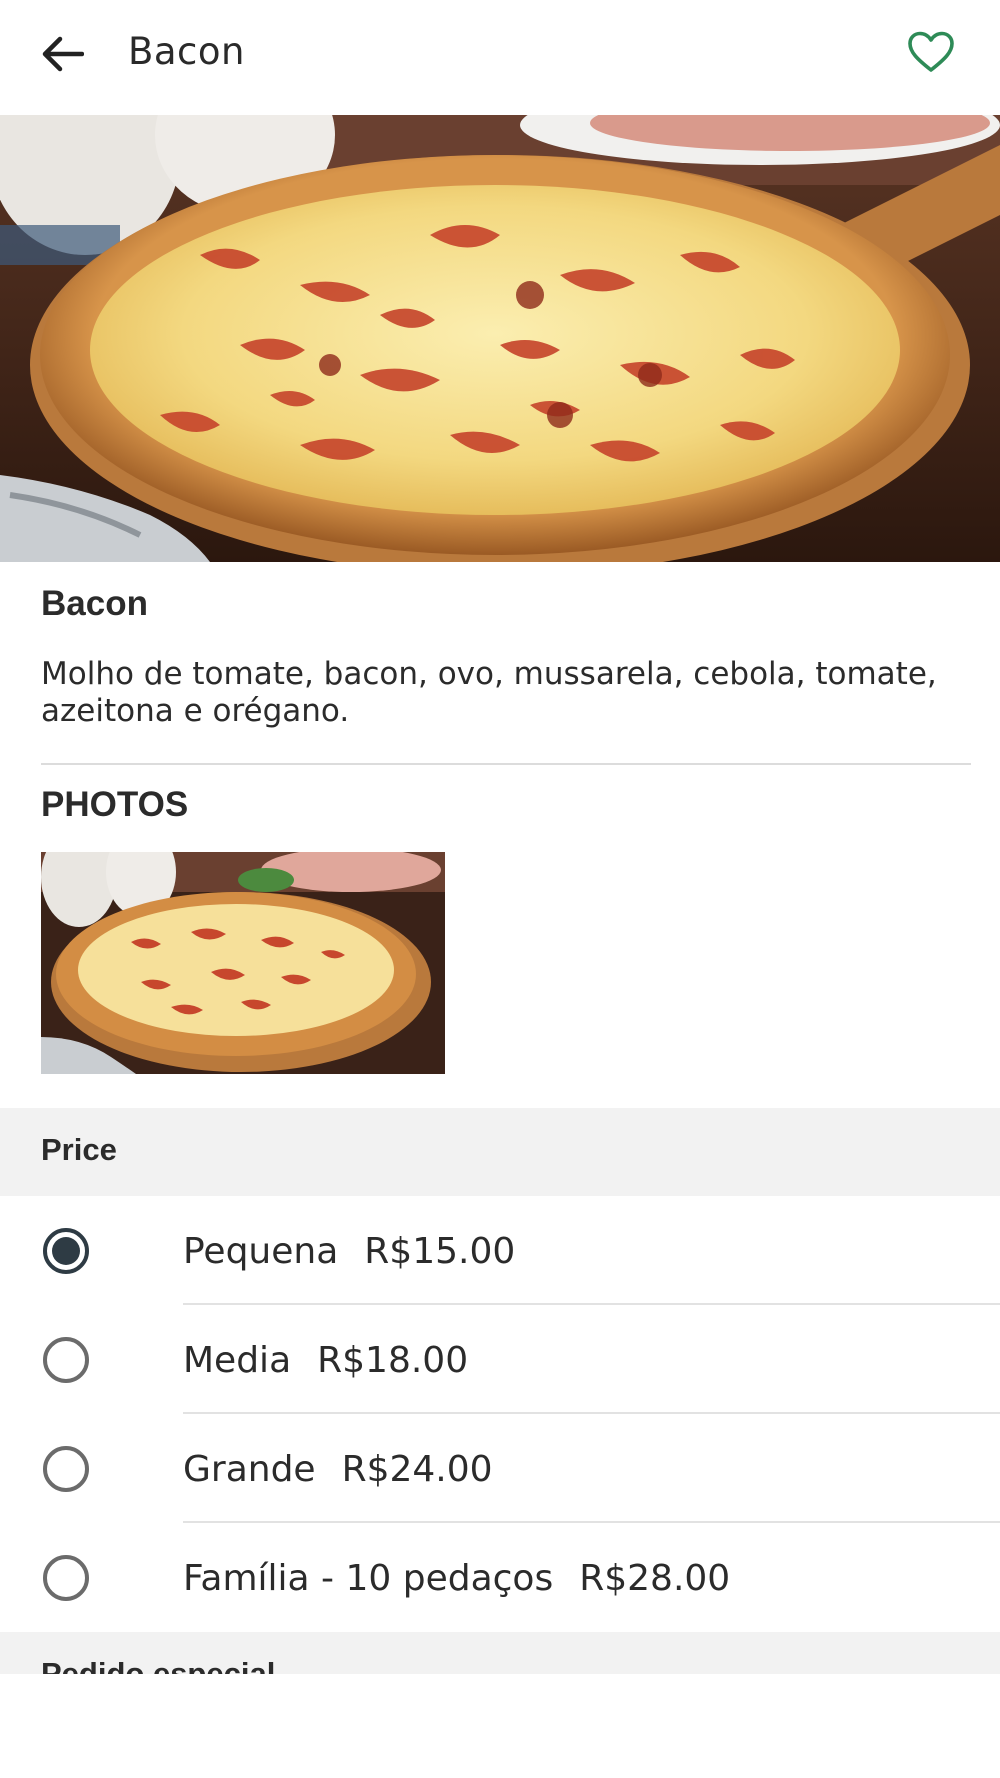  What do you see at coordinates (500, 57) in the screenshot?
I see `top-app-bar: Bacon` at bounding box center [500, 57].